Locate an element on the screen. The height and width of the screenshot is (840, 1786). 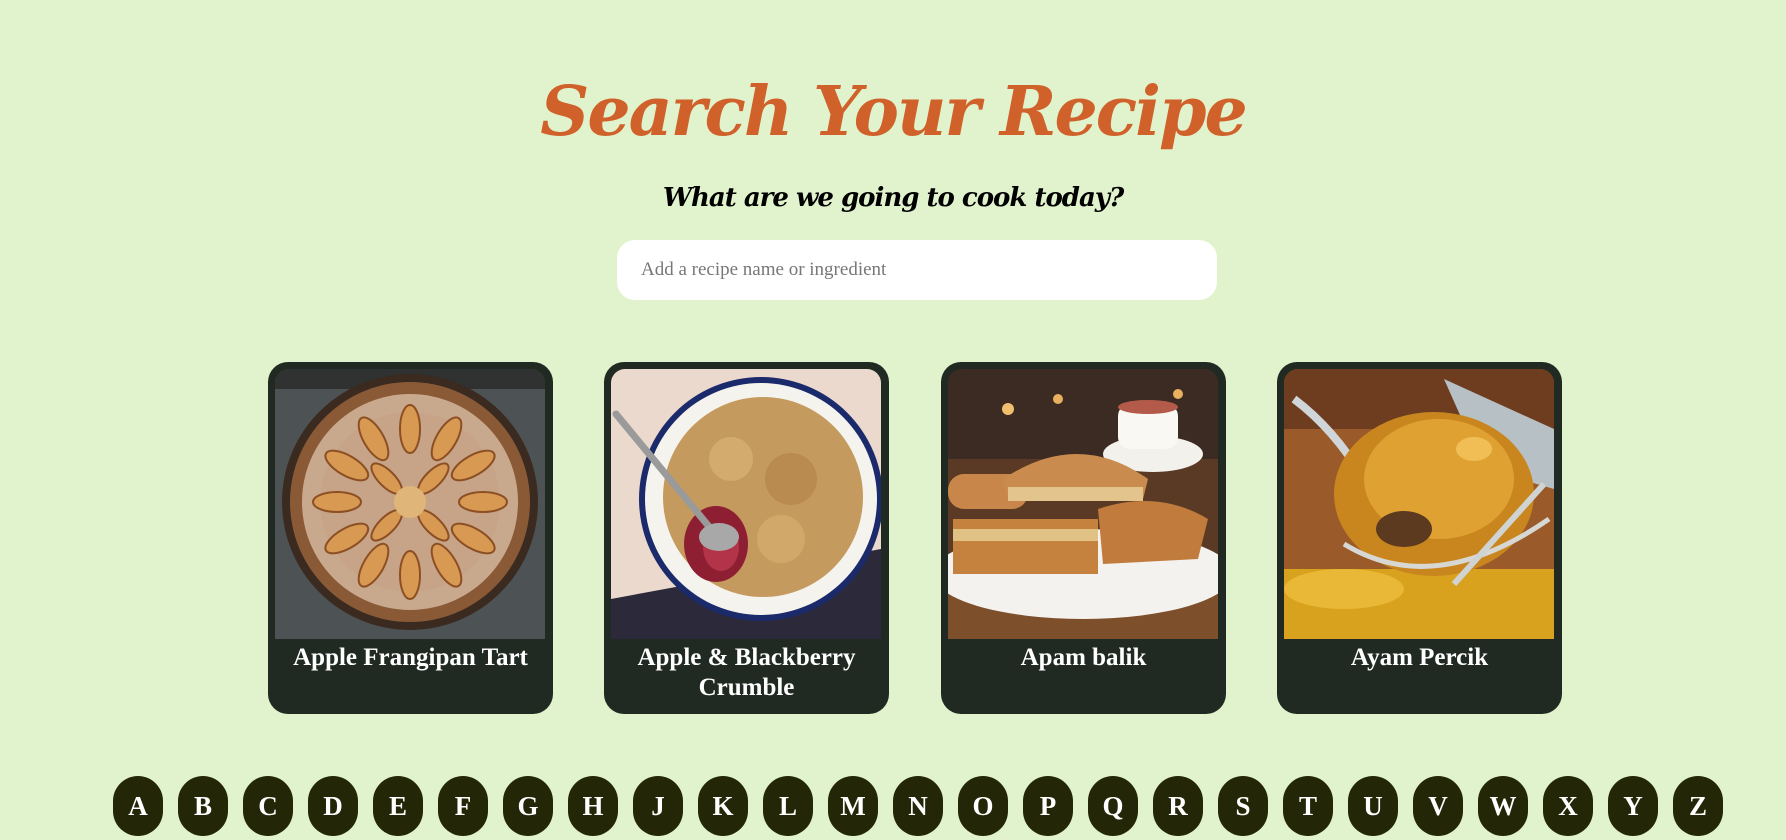
letter-button-g: G is located at coordinates (528, 806).